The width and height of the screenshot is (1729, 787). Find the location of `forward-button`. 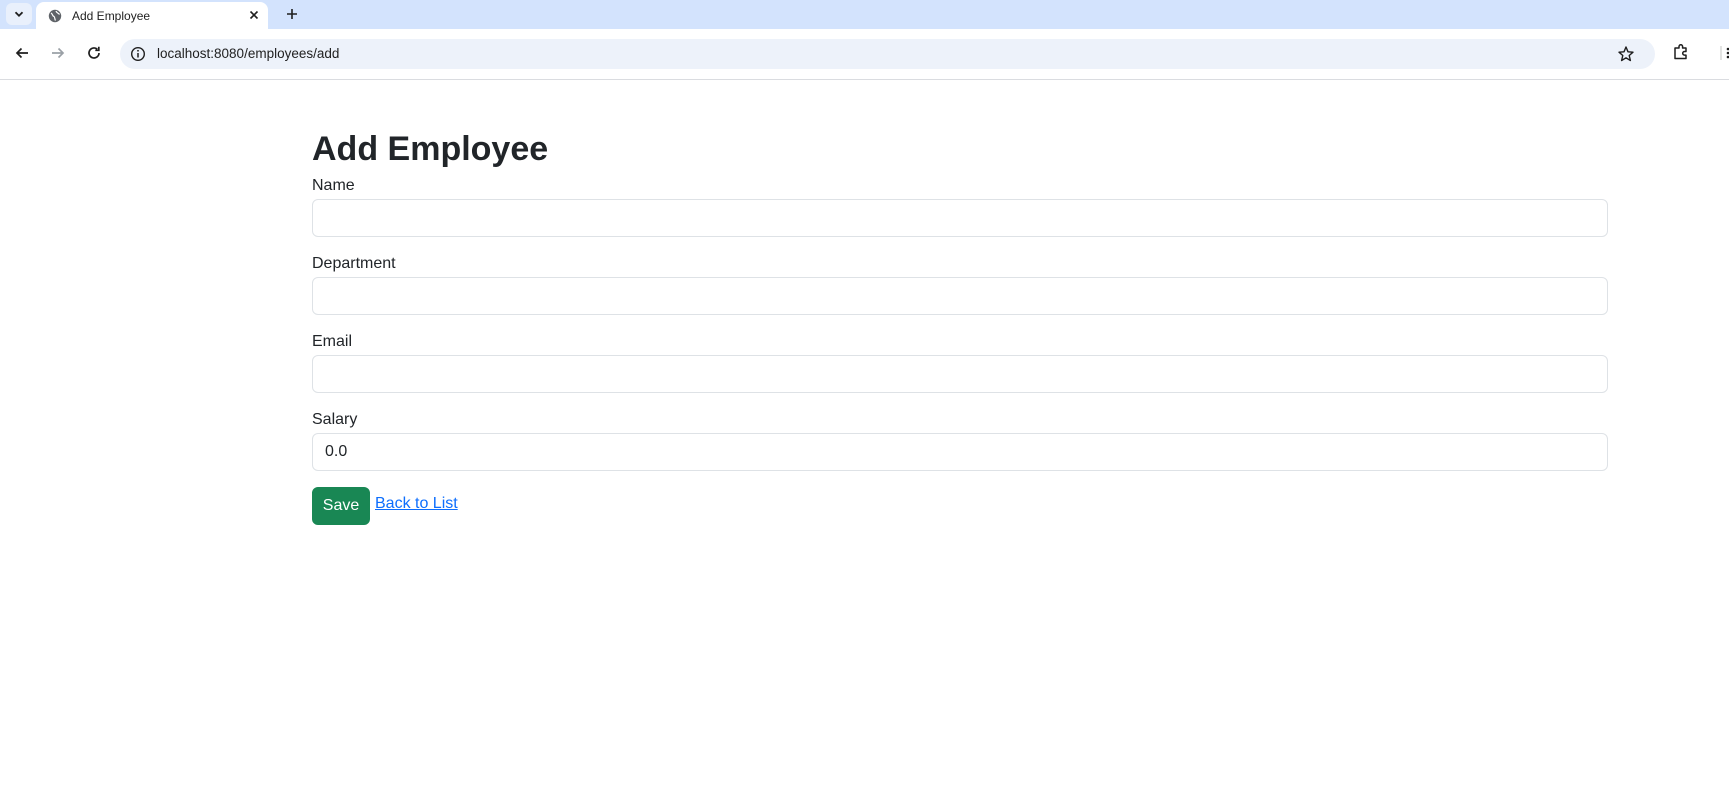

forward-button is located at coordinates (58, 53).